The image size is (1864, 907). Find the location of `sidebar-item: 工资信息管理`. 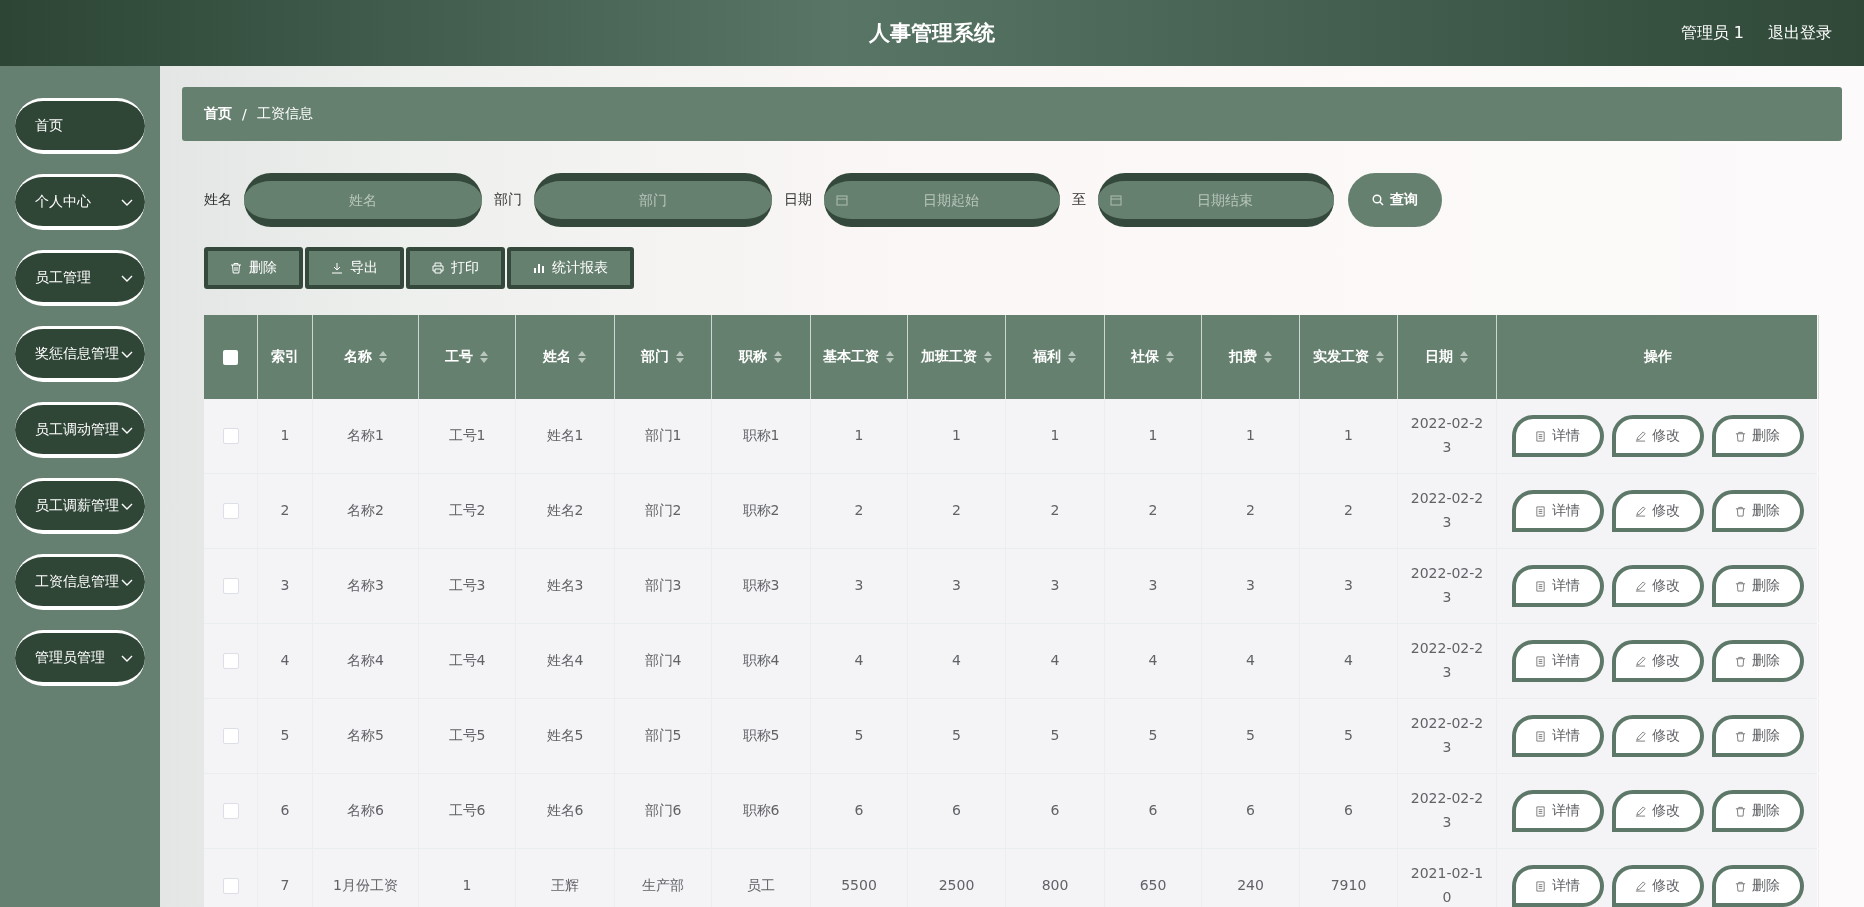

sidebar-item: 工资信息管理 is located at coordinates (80, 582).